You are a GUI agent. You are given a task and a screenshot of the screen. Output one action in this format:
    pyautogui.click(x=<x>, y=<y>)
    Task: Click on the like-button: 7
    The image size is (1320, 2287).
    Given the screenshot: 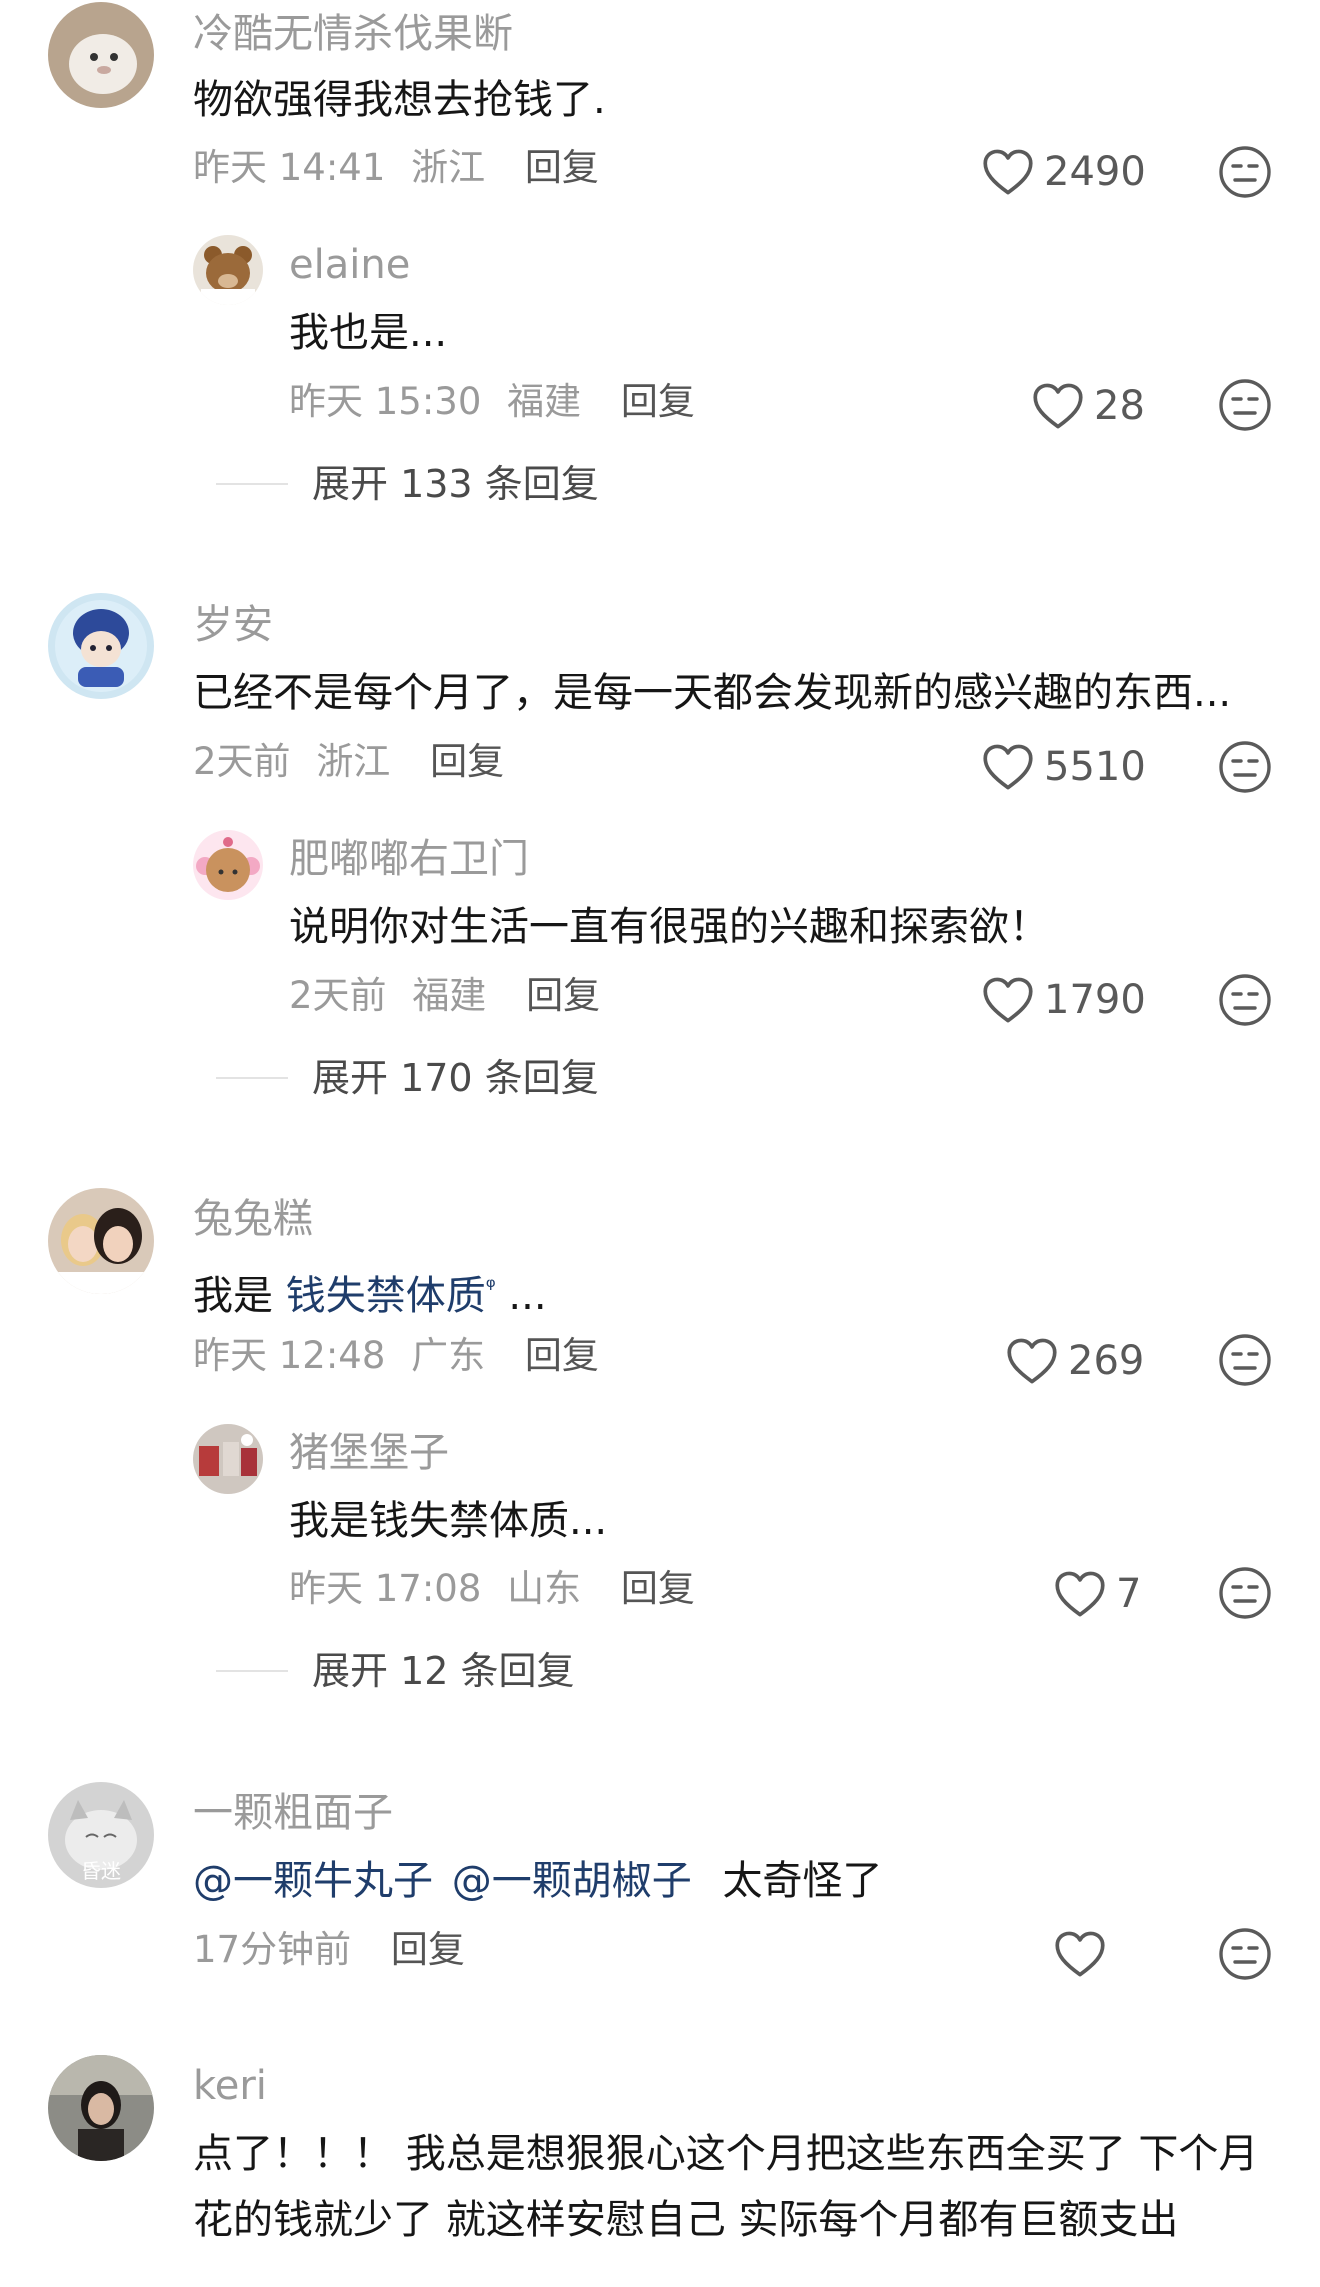 What is the action you would take?
    pyautogui.click(x=1097, y=1594)
    